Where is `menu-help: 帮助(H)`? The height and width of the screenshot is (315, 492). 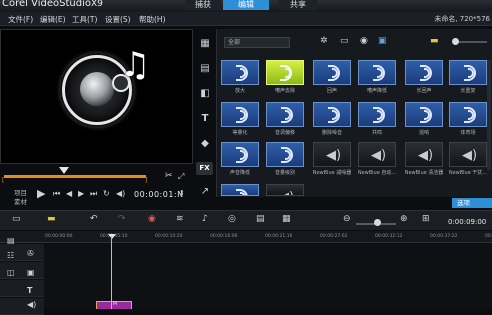 menu-help: 帮助(H) is located at coordinates (152, 19).